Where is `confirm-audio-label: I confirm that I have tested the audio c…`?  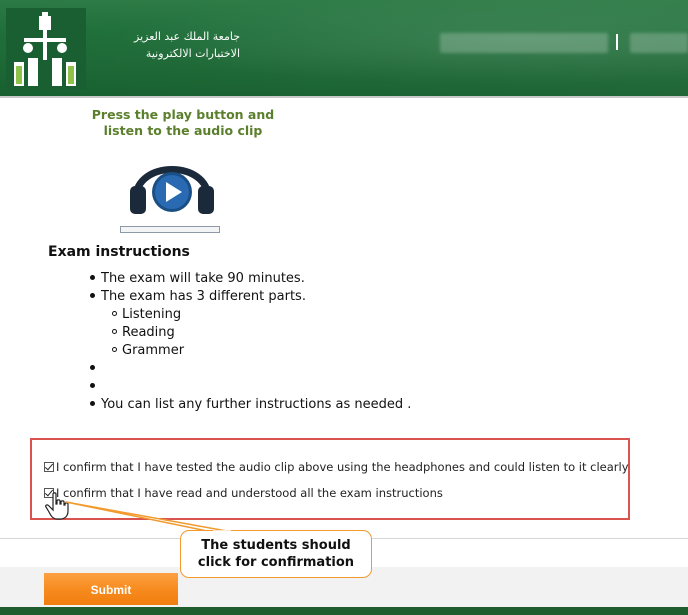 confirm-audio-label: I confirm that I have tested the audio c… is located at coordinates (342, 467).